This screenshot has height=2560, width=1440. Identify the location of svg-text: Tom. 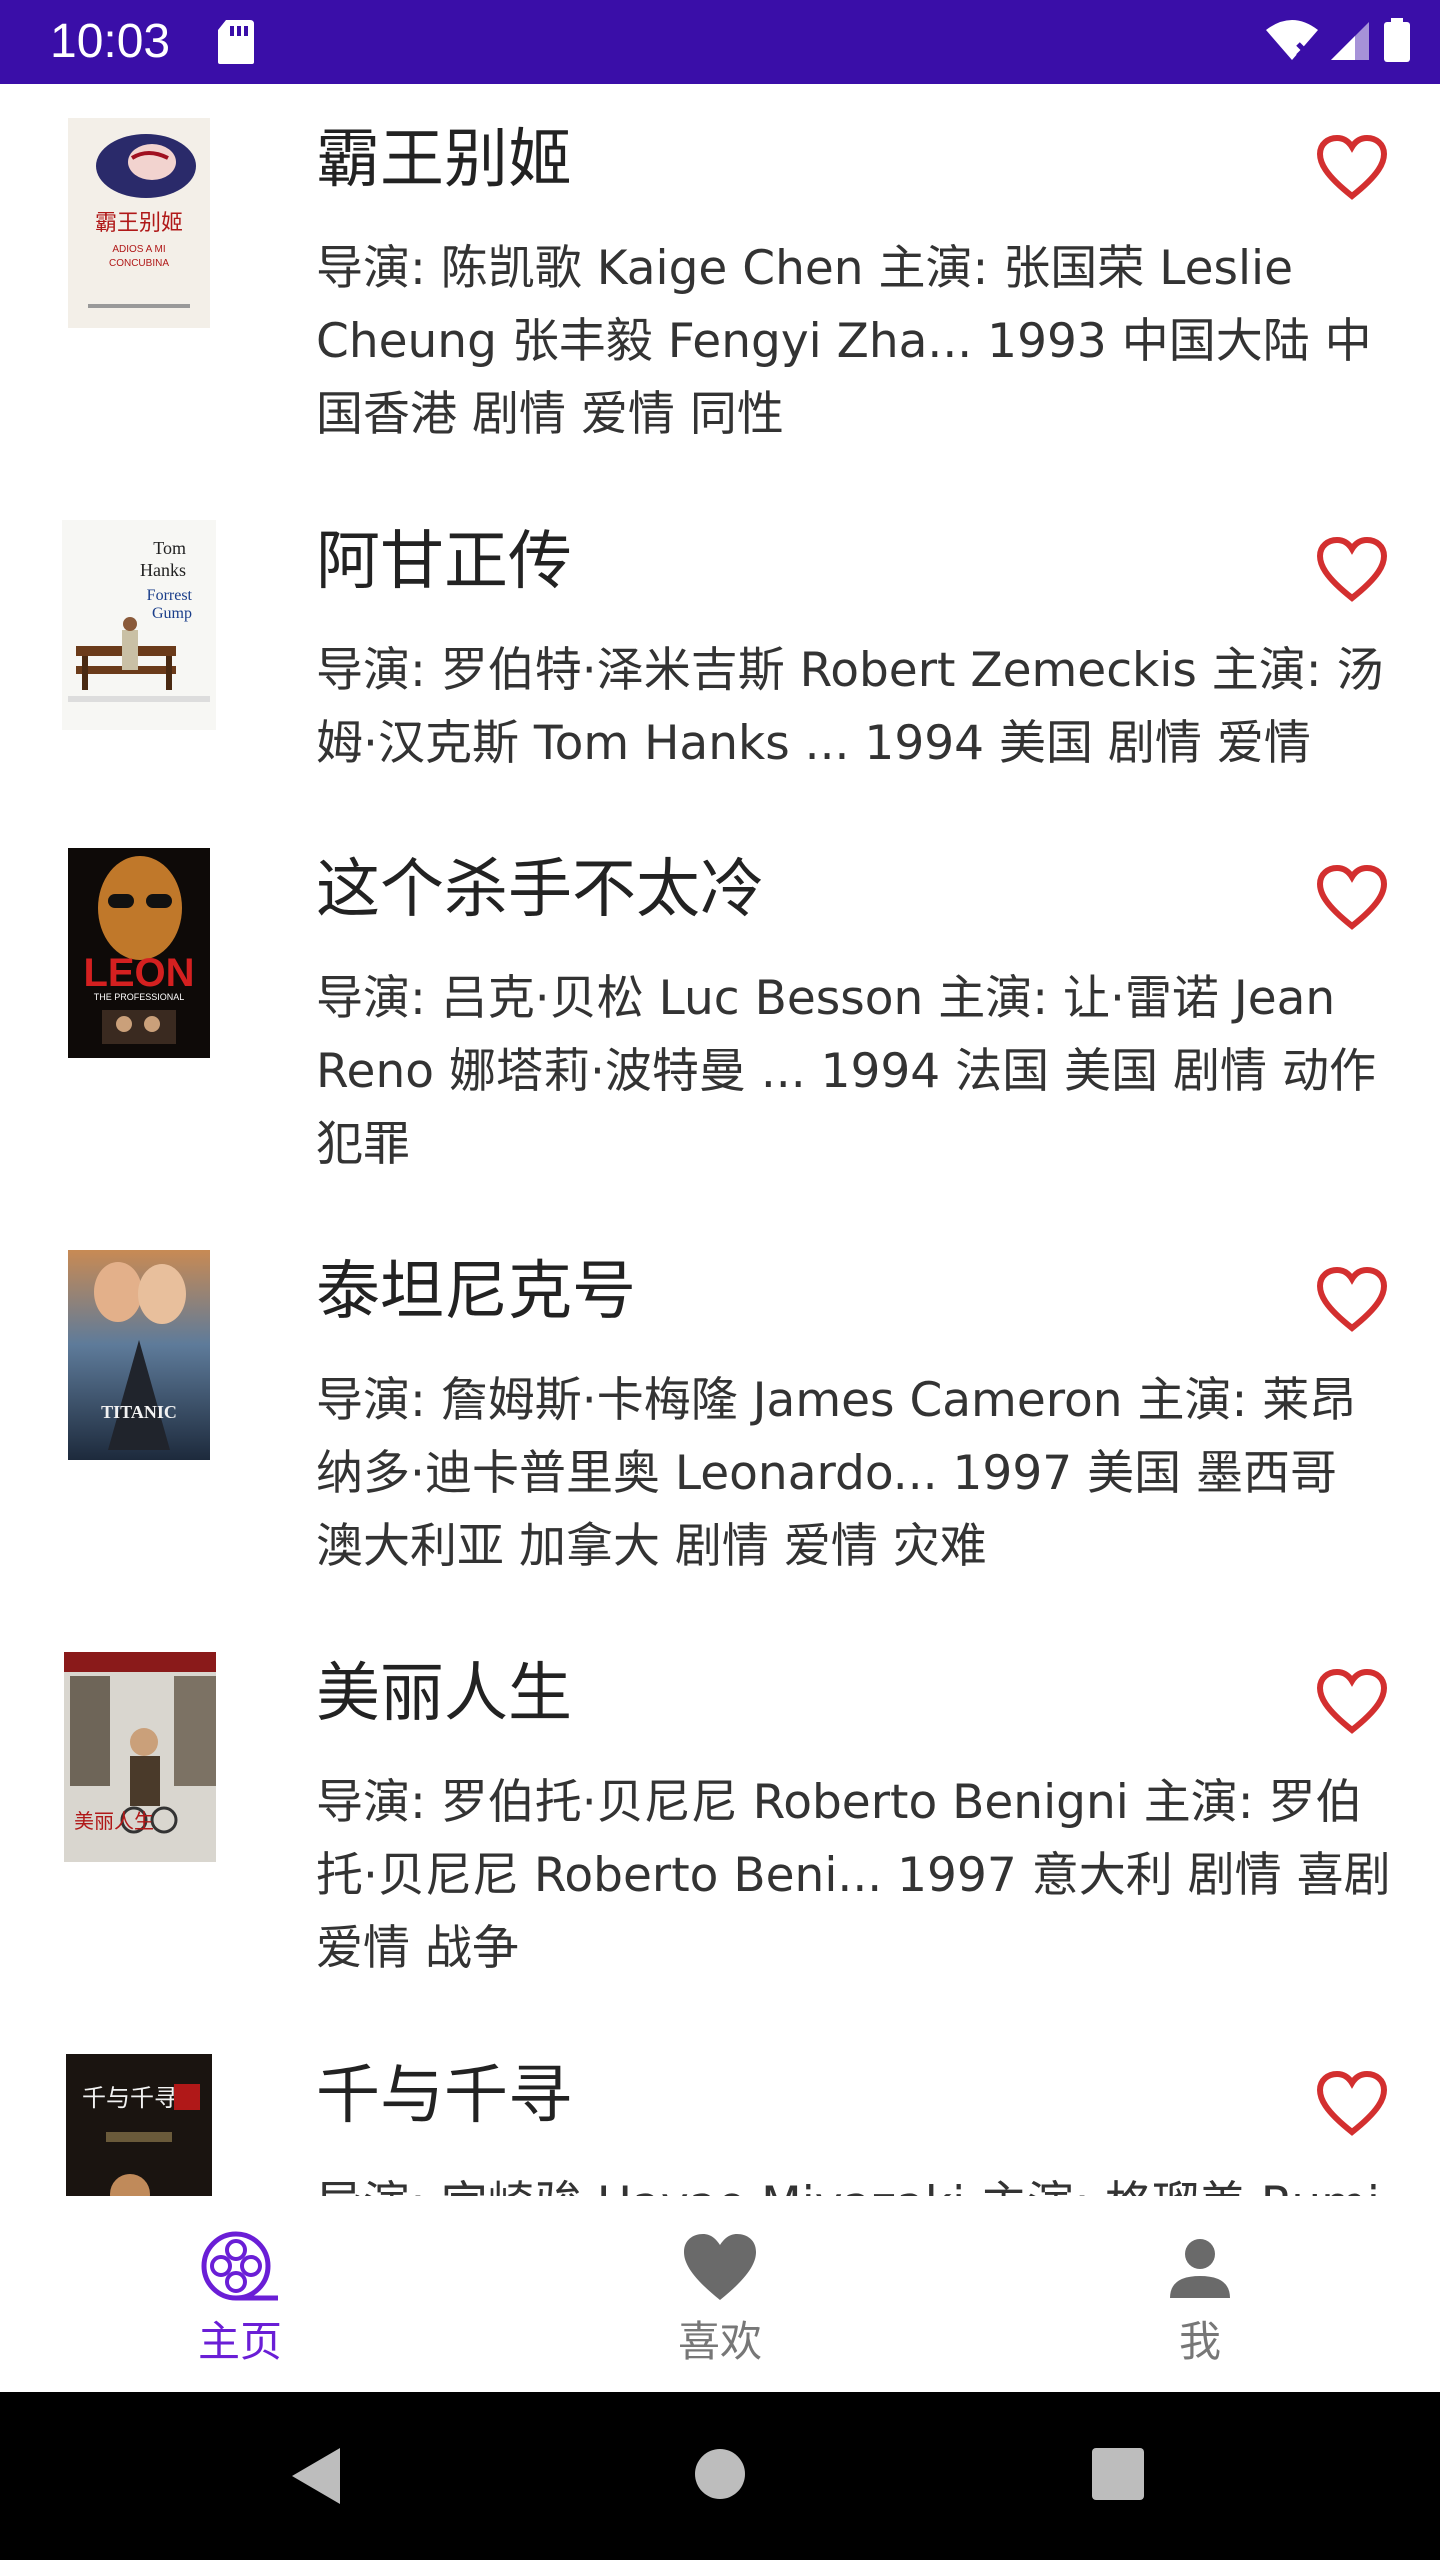
(169, 548).